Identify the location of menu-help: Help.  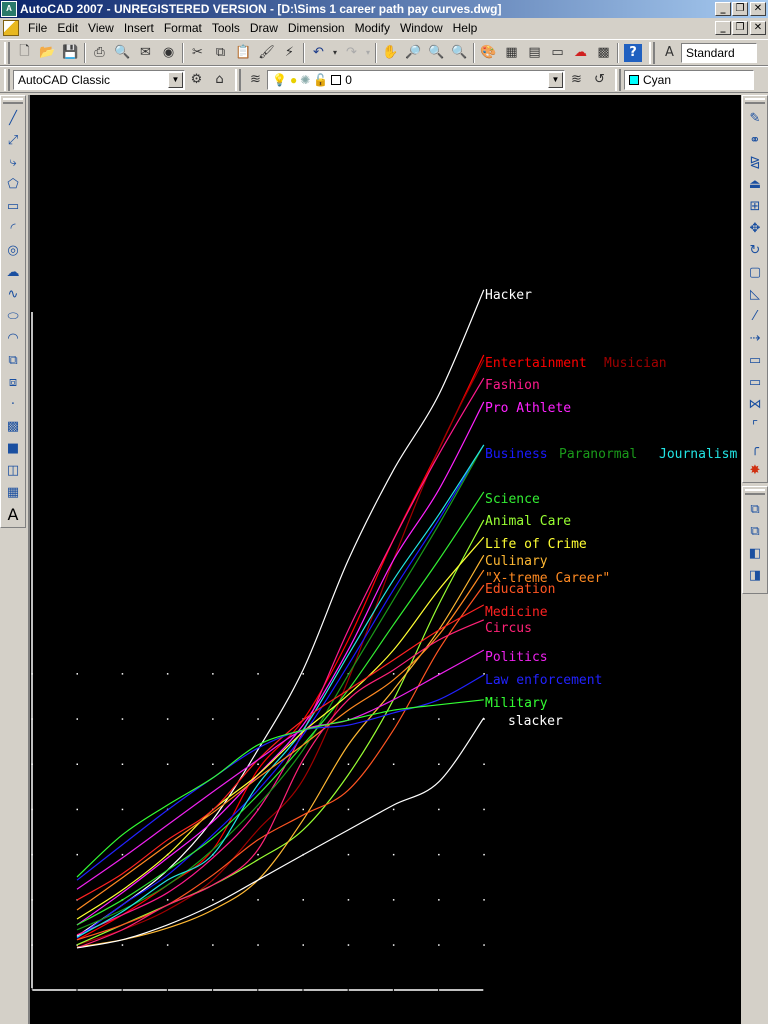
(465, 28).